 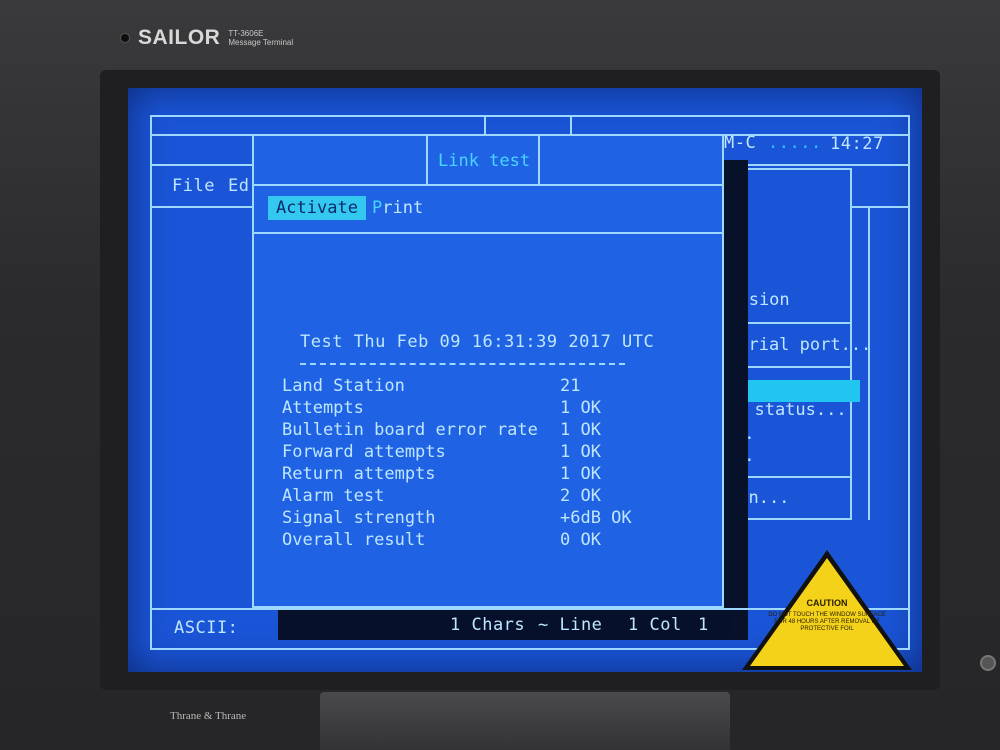 I want to click on result-label: Overall result, so click(x=354, y=540).